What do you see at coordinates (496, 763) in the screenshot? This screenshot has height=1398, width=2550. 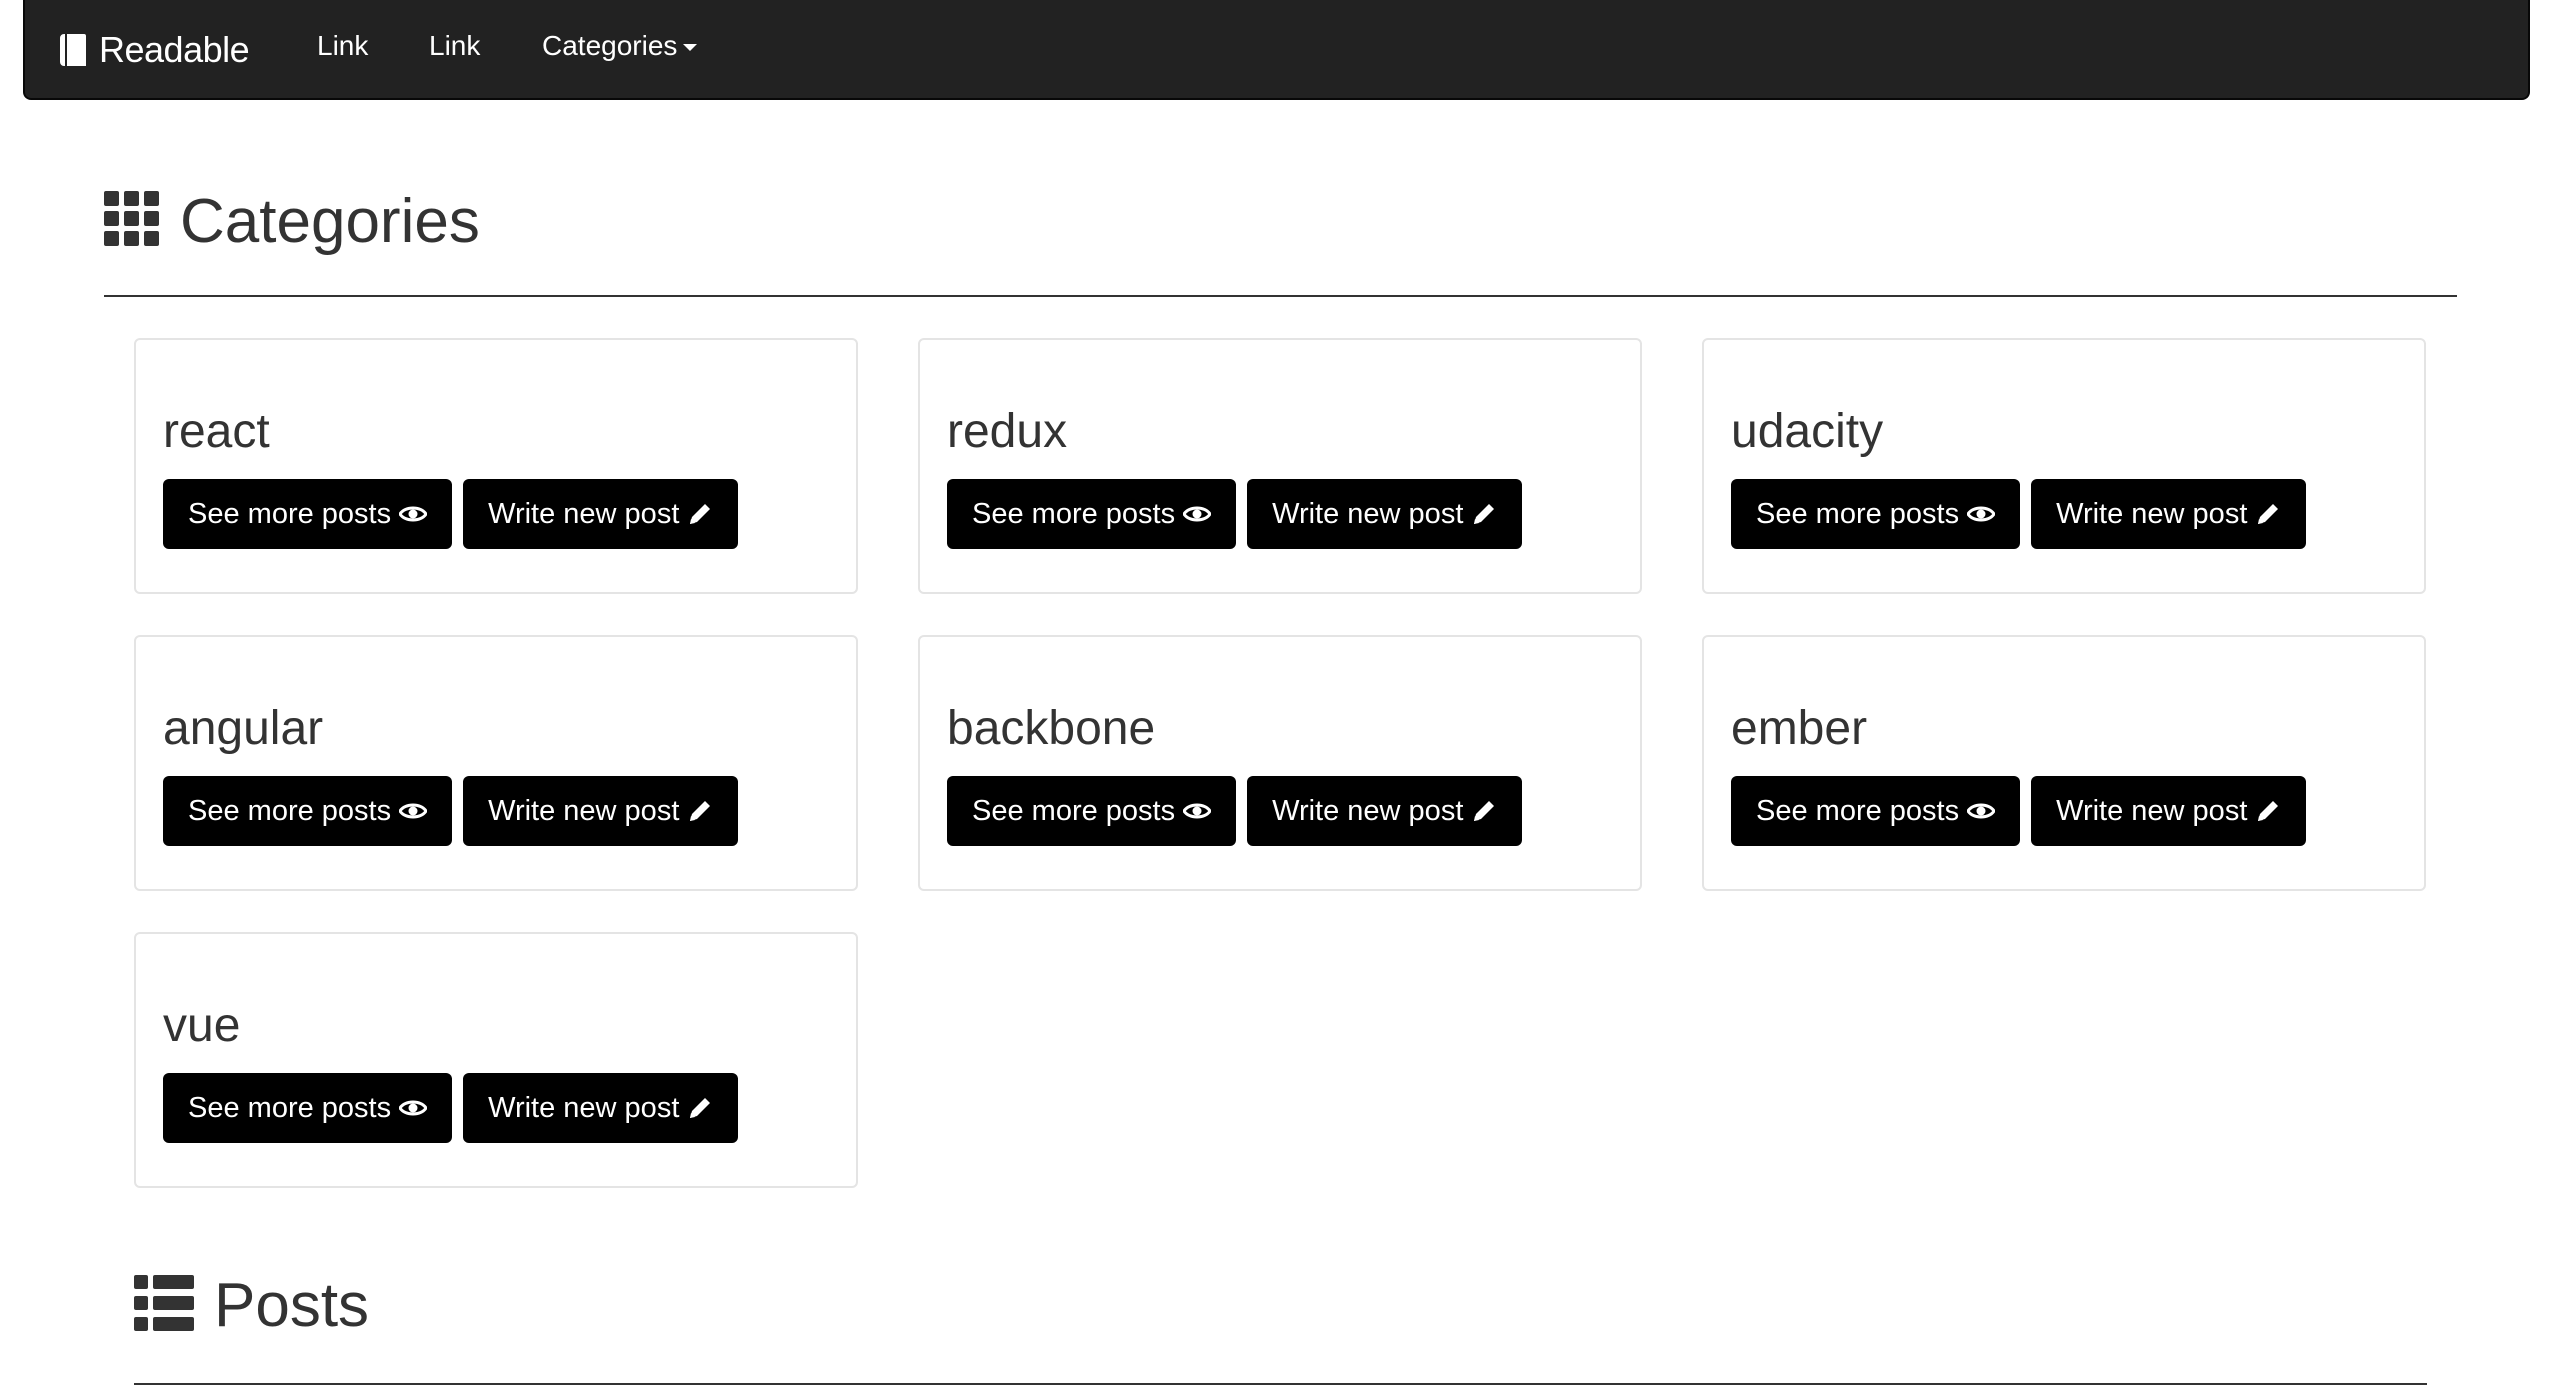 I see `category-card-angular: angular See more posts Write new post` at bounding box center [496, 763].